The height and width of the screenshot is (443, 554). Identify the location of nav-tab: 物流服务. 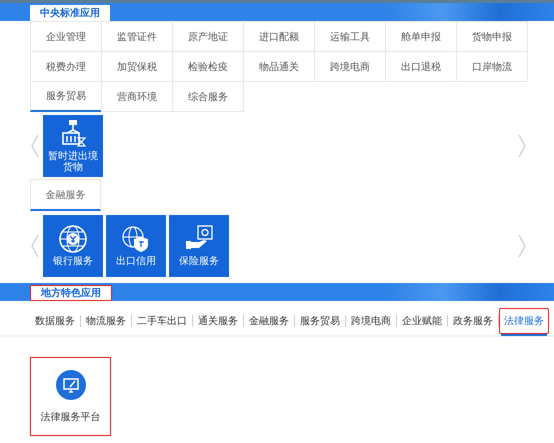
(106, 321).